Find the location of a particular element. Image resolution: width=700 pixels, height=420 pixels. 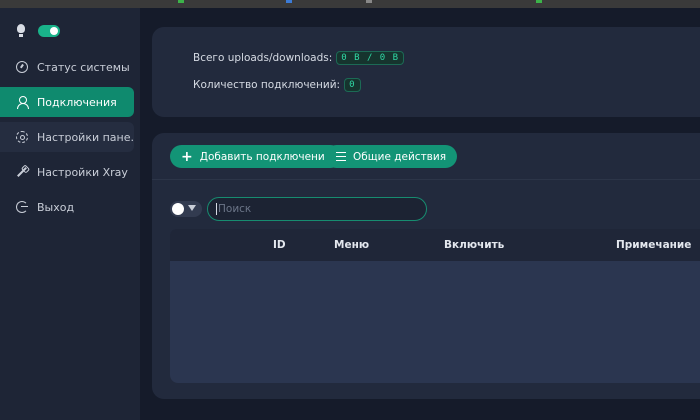

stat-label: Всего uploads/downloads: is located at coordinates (263, 58).